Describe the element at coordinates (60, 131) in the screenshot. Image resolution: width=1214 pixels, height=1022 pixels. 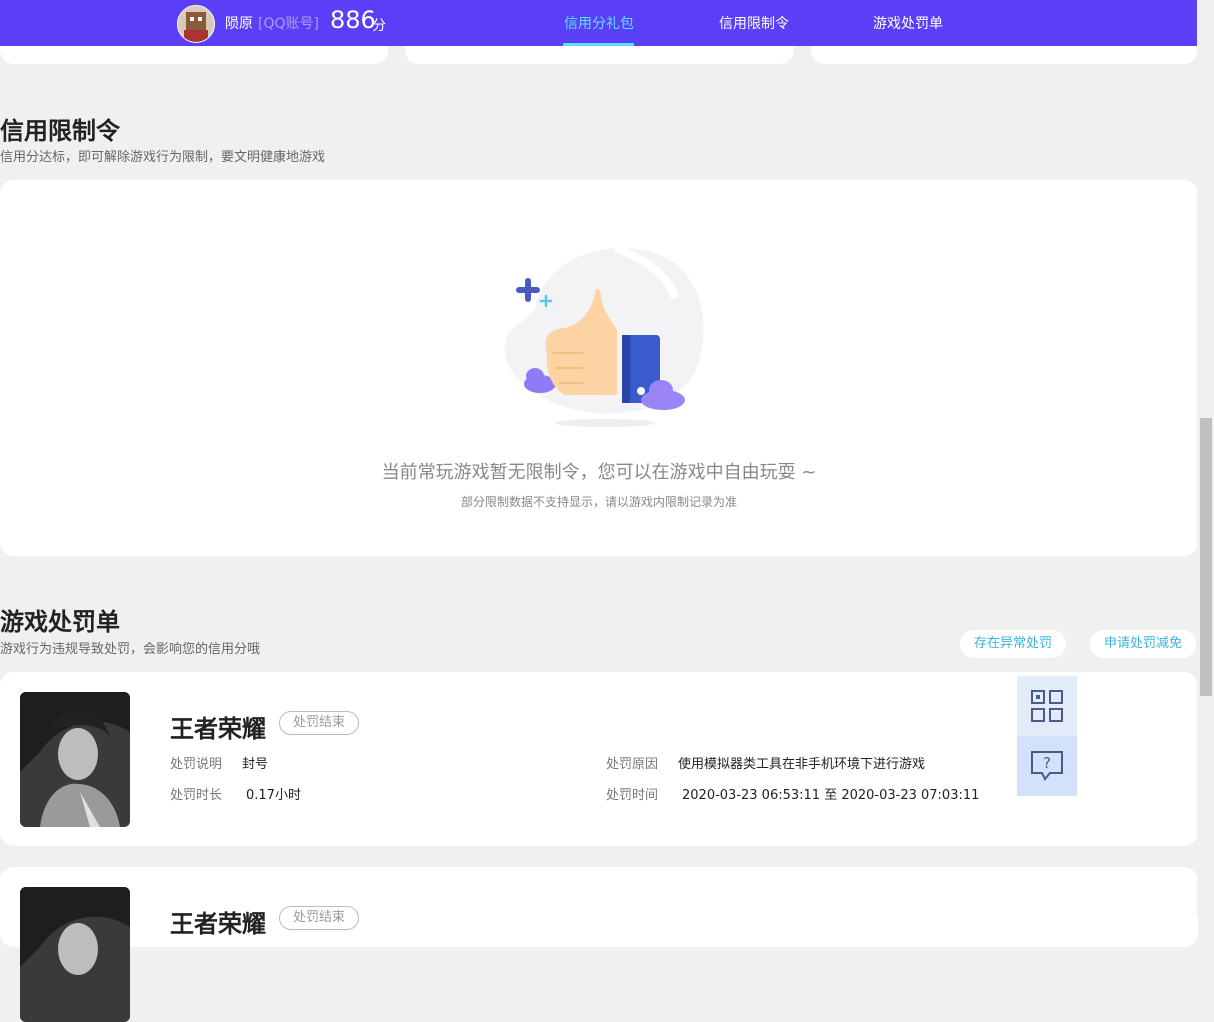
I see `restriction-section-title: 信用限制令` at that location.